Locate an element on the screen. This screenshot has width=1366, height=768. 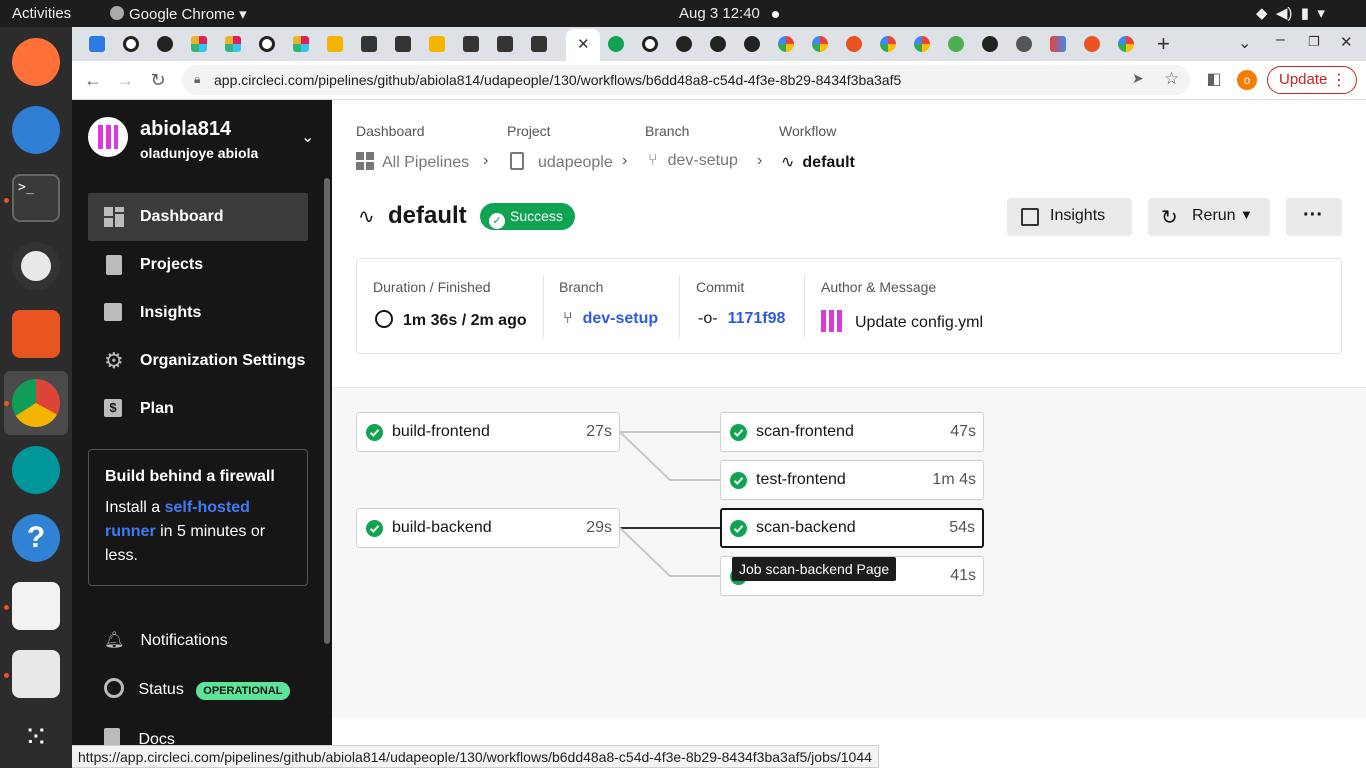
system-tray: ◆ ◀) ▮ ▾ is located at coordinates (1290, 13).